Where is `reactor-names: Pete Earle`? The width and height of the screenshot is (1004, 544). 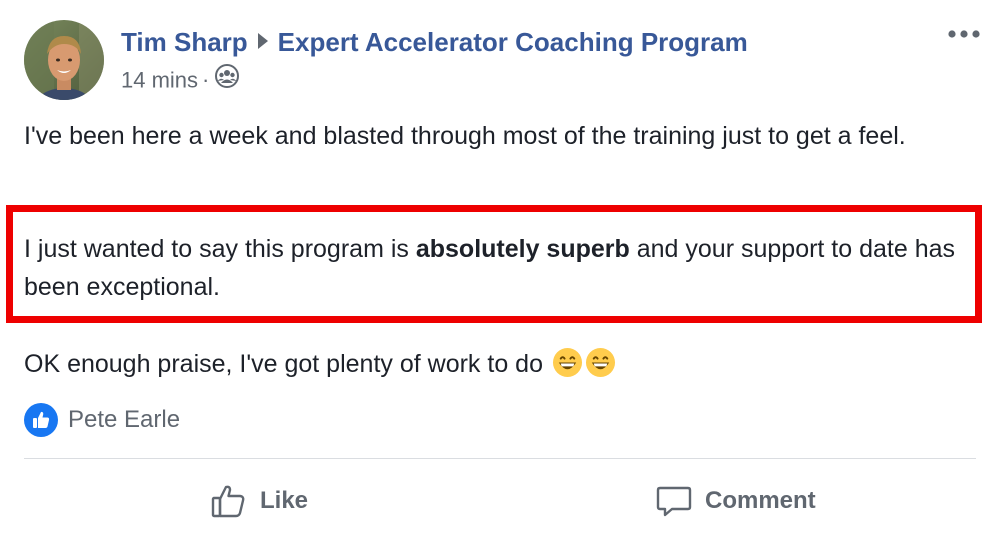
reactor-names: Pete Earle is located at coordinates (124, 420).